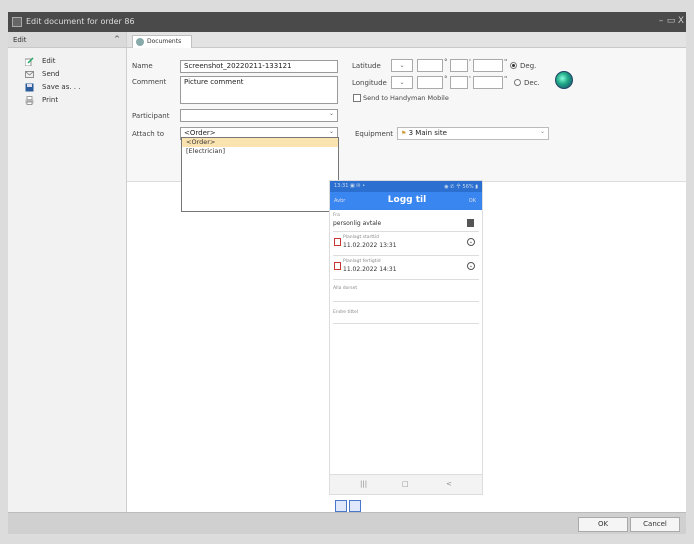 The width and height of the screenshot is (694, 544). Describe the element at coordinates (406, 268) in the screenshot. I see `phone-end-row: Planlagt fertigtid 11.02.2022 14:31 ⌄` at that location.